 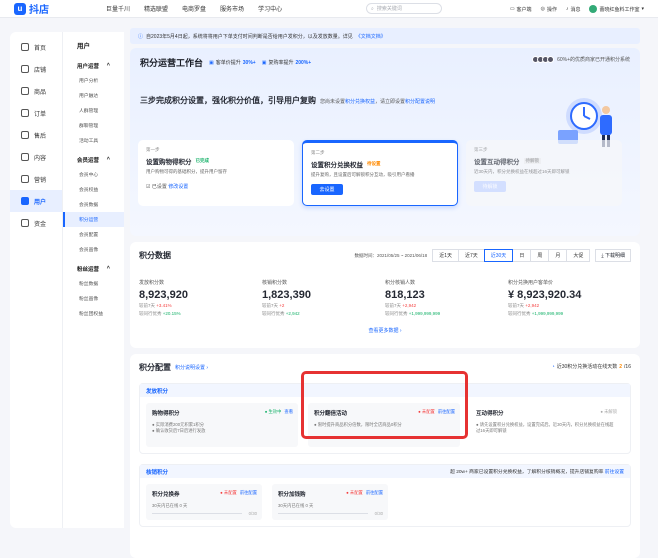 I want to click on tab-promo: 大促, so click(x=578, y=255).